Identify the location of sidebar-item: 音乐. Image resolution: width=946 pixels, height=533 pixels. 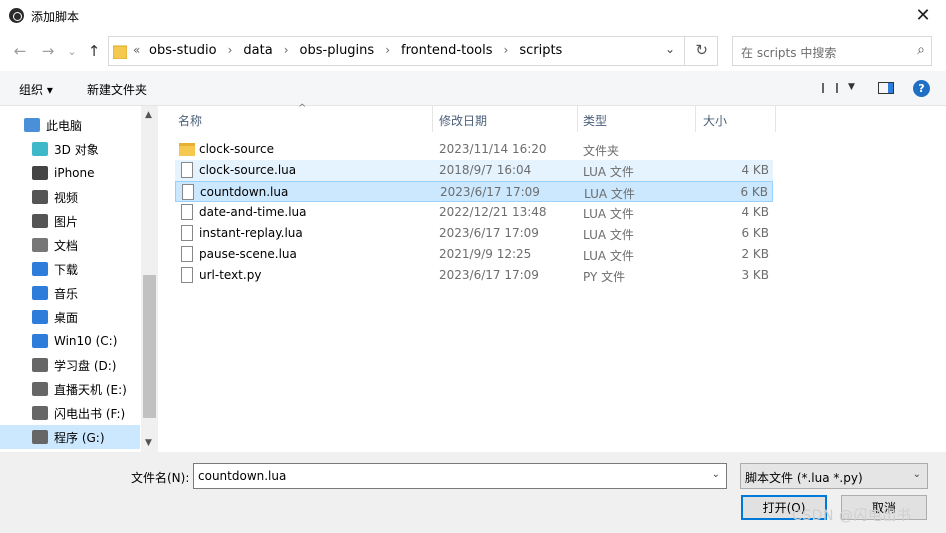
(70, 293).